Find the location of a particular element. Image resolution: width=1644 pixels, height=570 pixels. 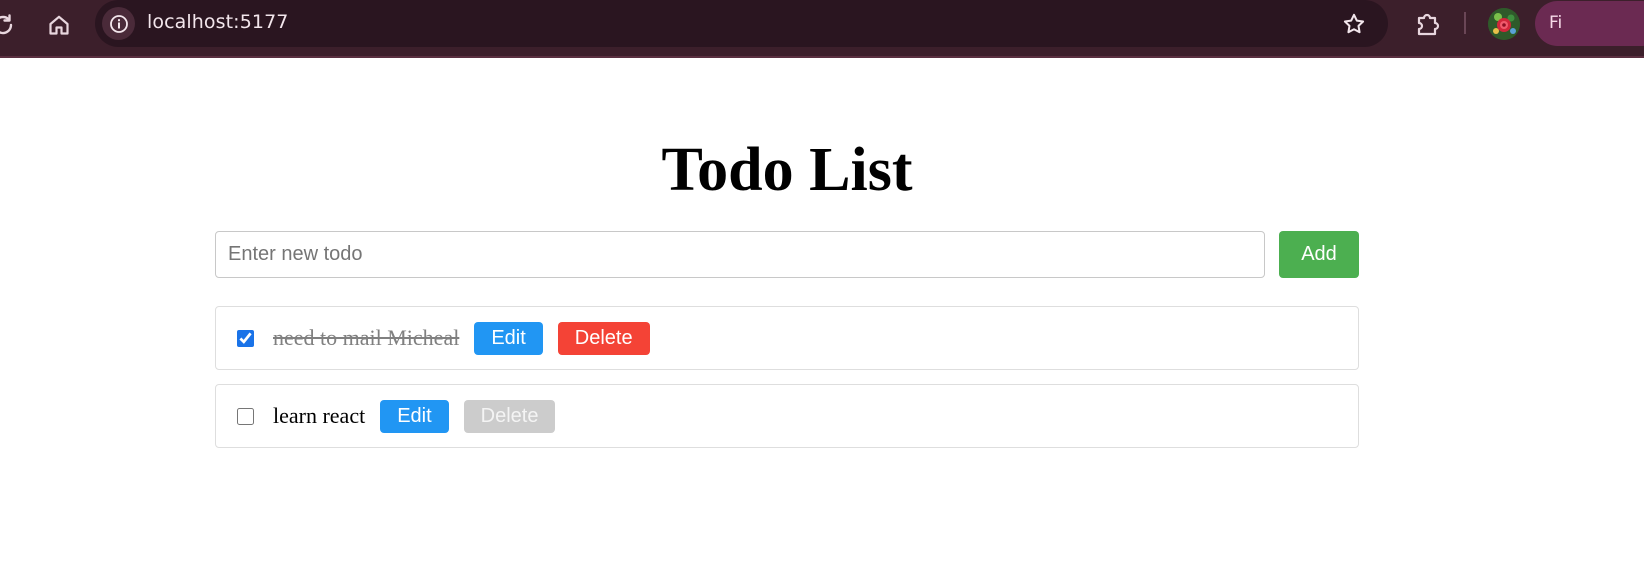

page-title: Todo List is located at coordinates (787, 170).